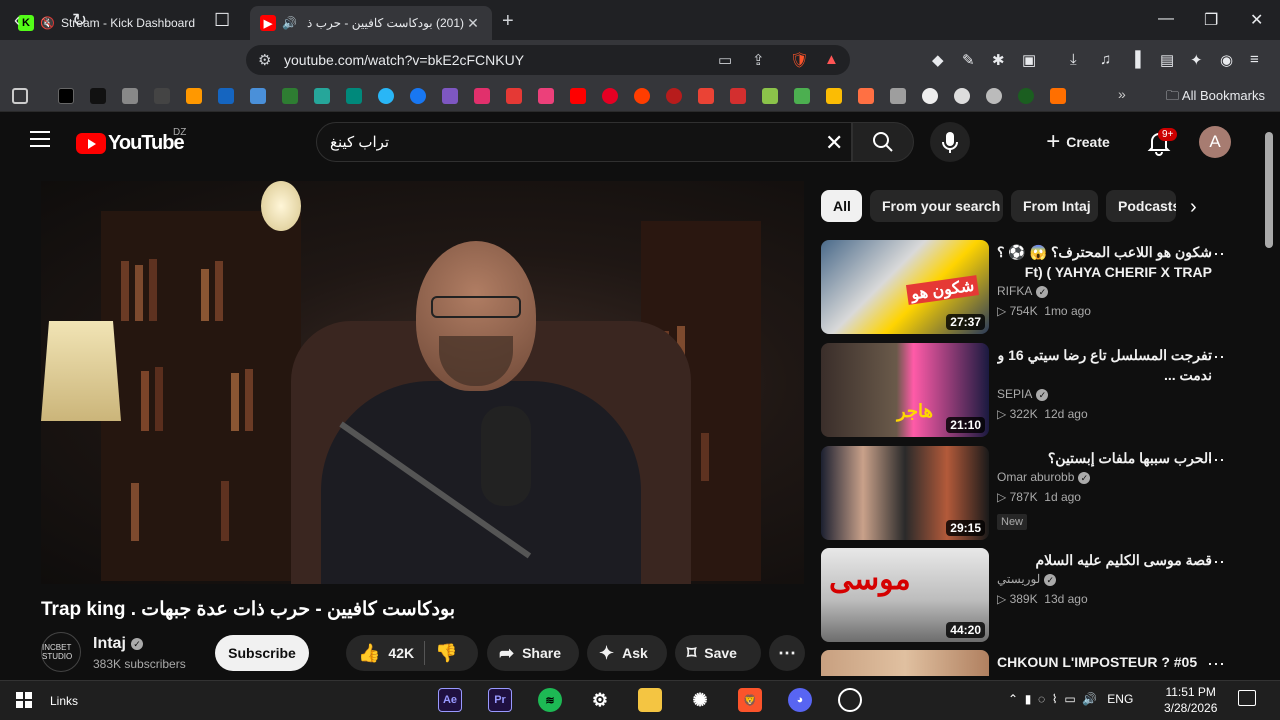  What do you see at coordinates (950, 142) in the screenshot?
I see `voice-search-button` at bounding box center [950, 142].